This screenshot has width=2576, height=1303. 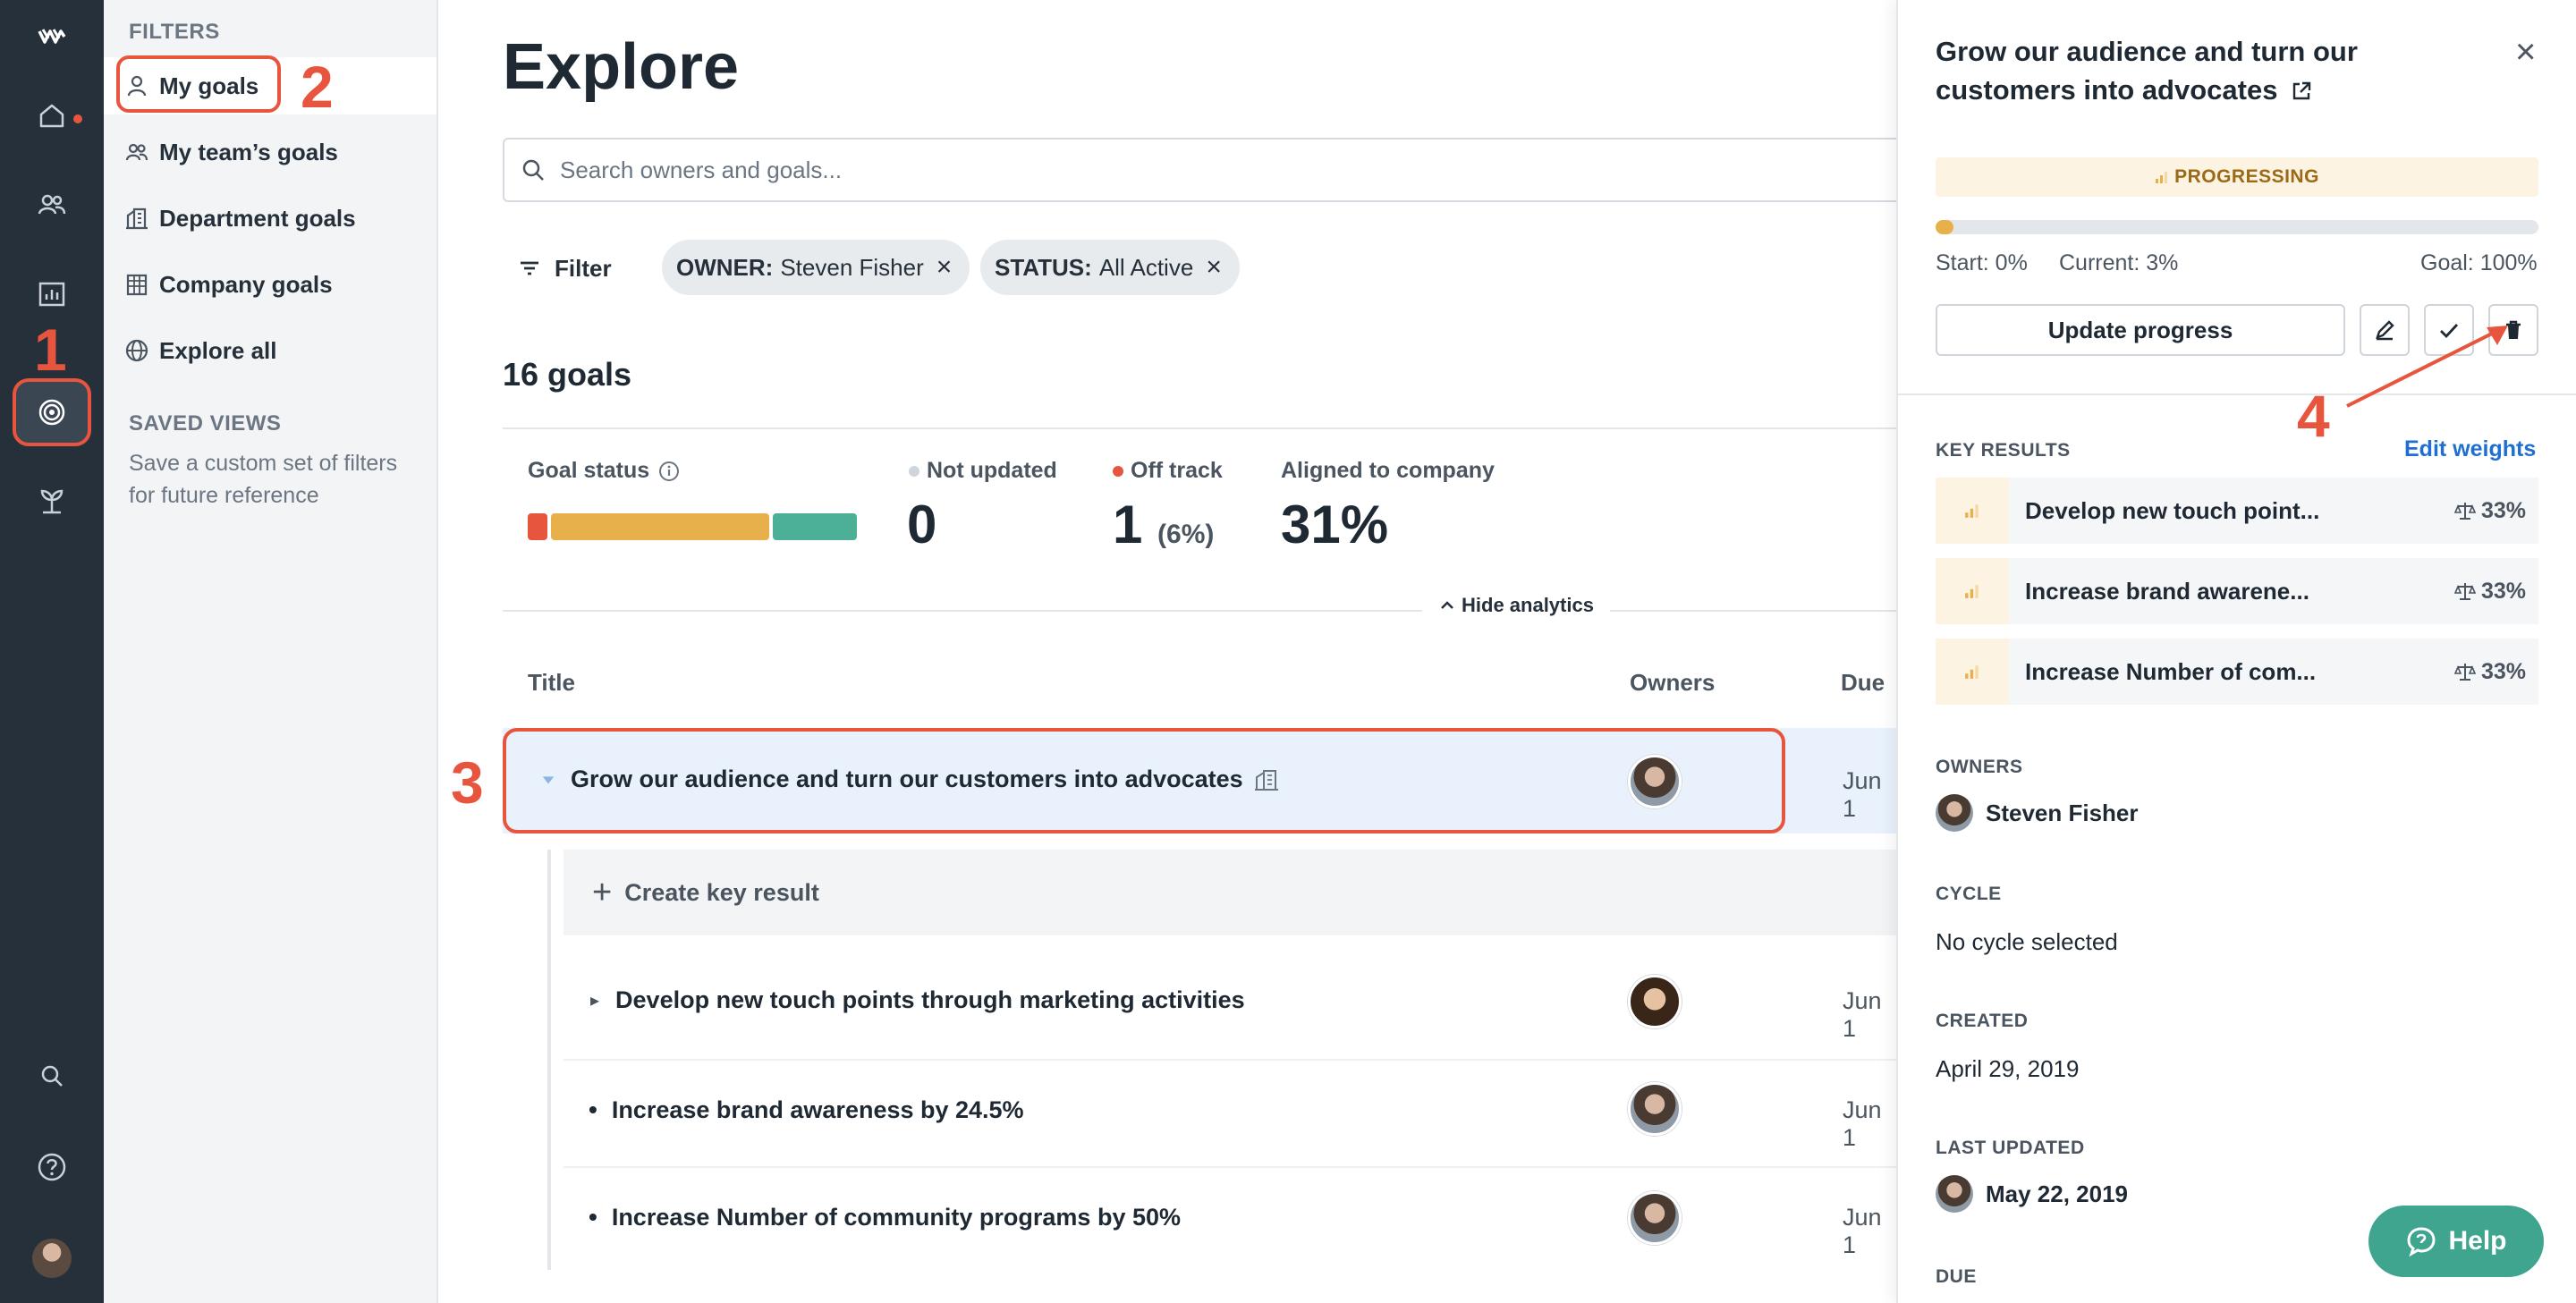 I want to click on progress-current: Current: 3%, so click(x=2119, y=262).